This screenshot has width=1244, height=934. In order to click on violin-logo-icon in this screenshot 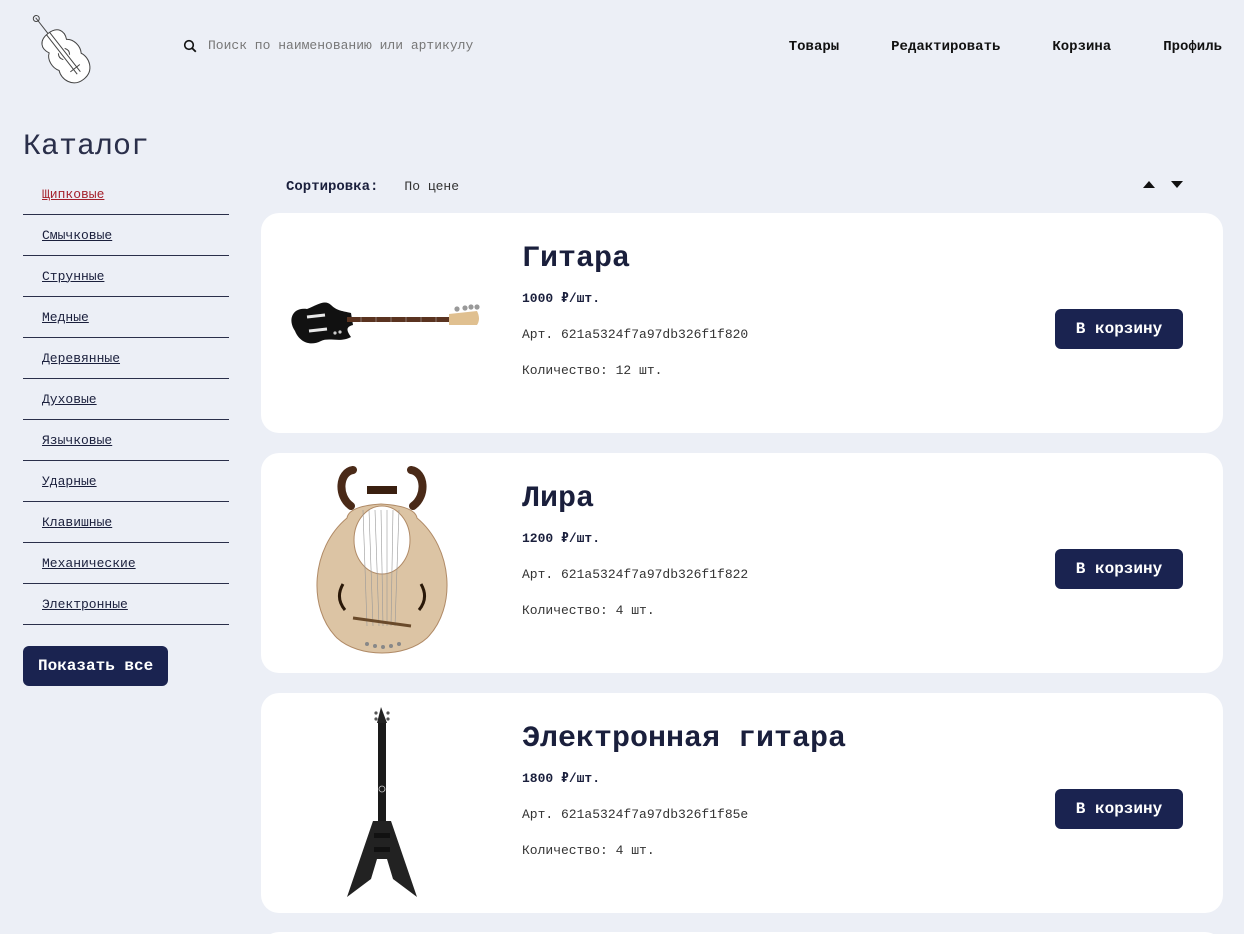, I will do `click(64, 50)`.